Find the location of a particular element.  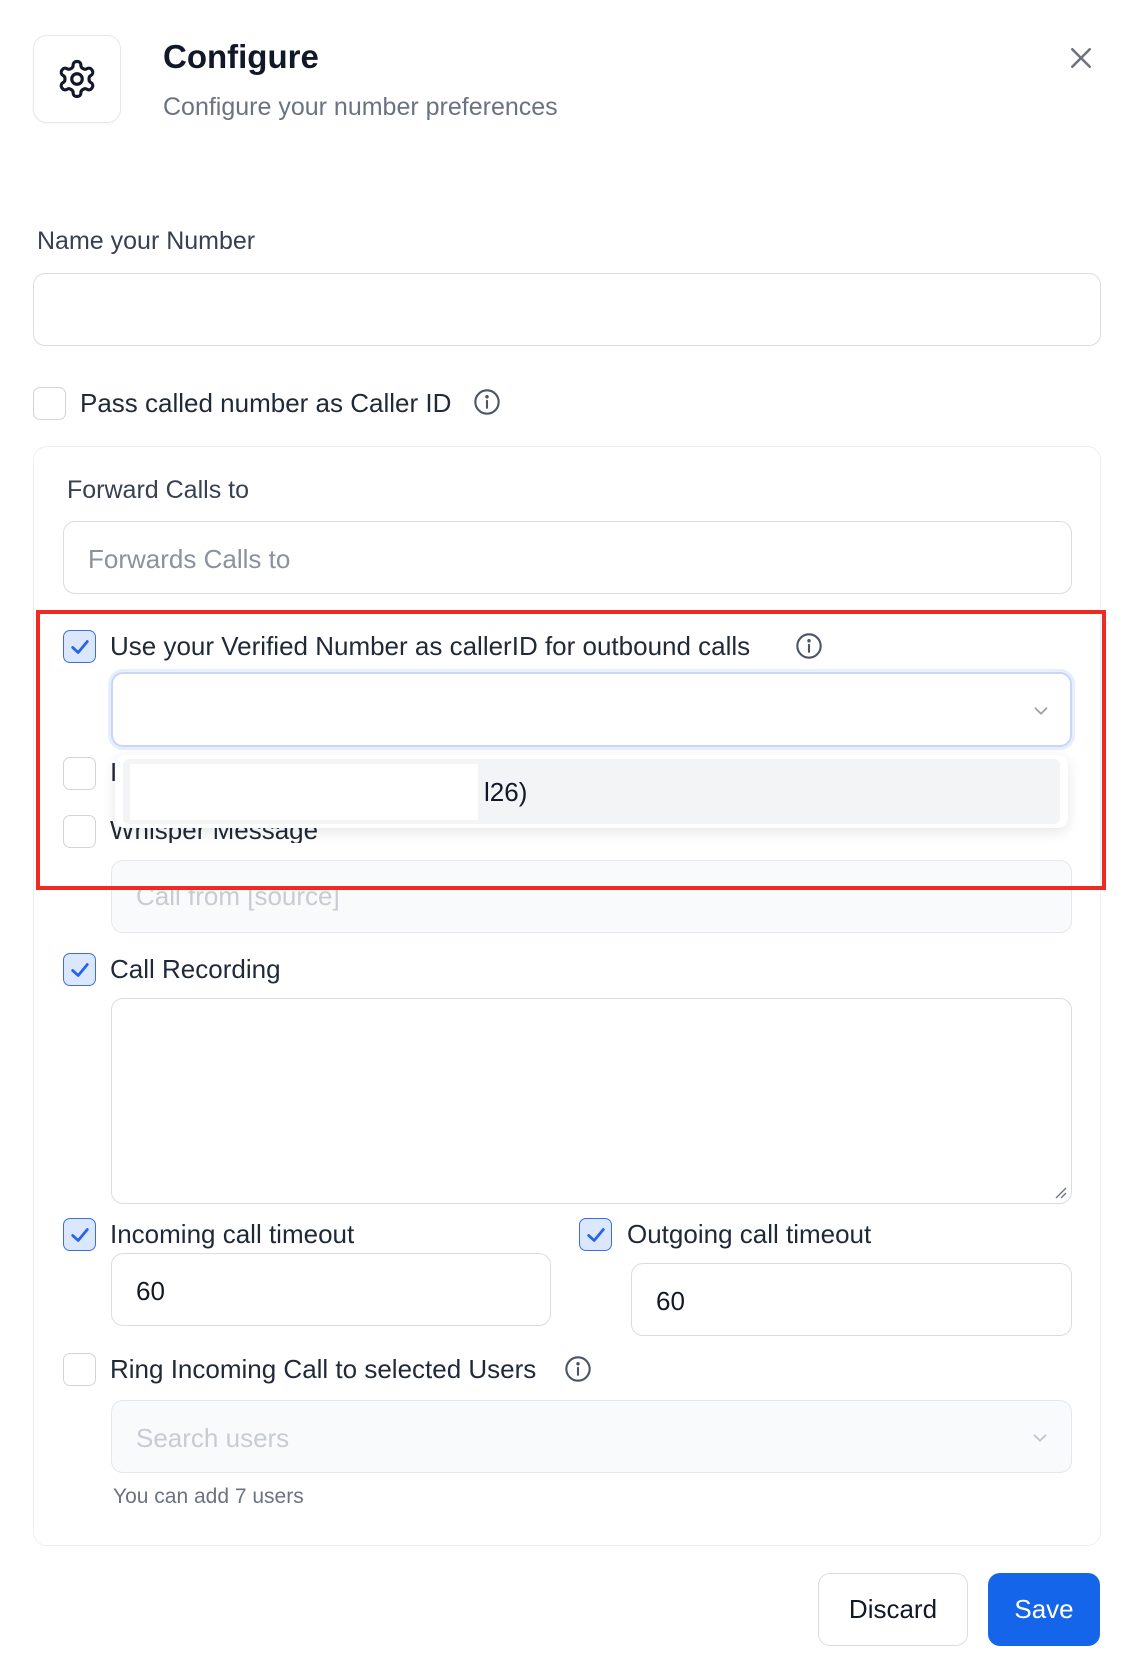

outgoing-timeout-label: Outgoing call timeout is located at coordinates (749, 1234).